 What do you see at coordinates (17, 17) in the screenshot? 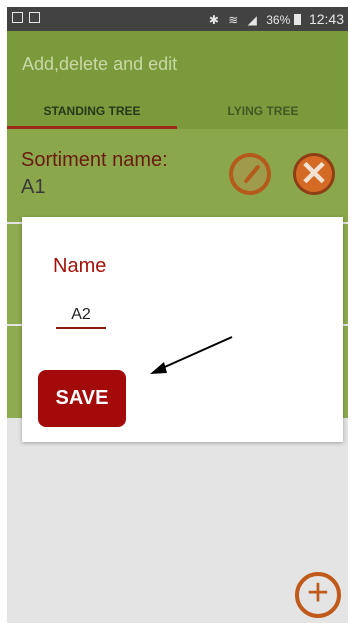
I see `image-icon` at bounding box center [17, 17].